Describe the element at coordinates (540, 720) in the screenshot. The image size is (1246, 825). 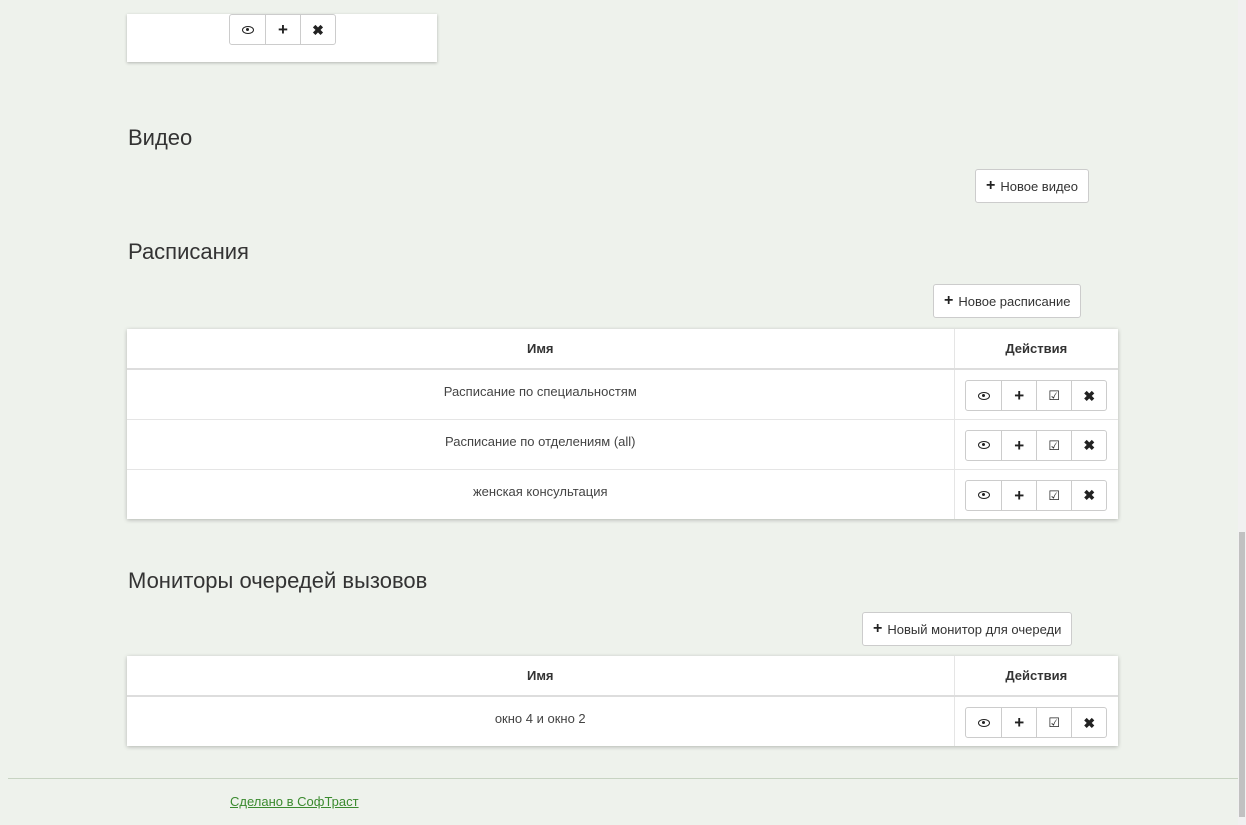
I see `row-name: окно 4 и окно 2` at that location.